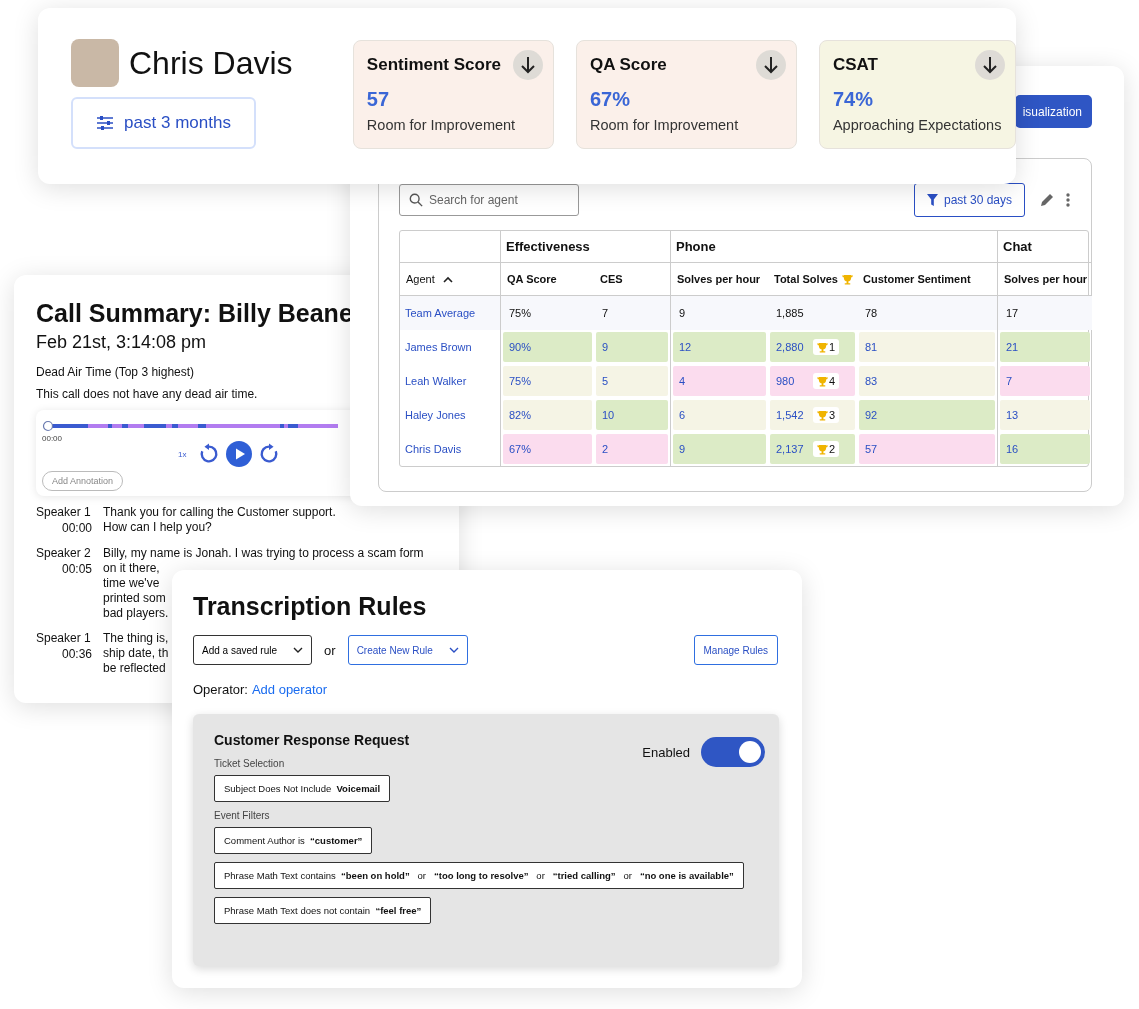 The height and width of the screenshot is (1009, 1139). Describe the element at coordinates (520, 415) in the screenshot. I see `cell-value: 82%` at that location.